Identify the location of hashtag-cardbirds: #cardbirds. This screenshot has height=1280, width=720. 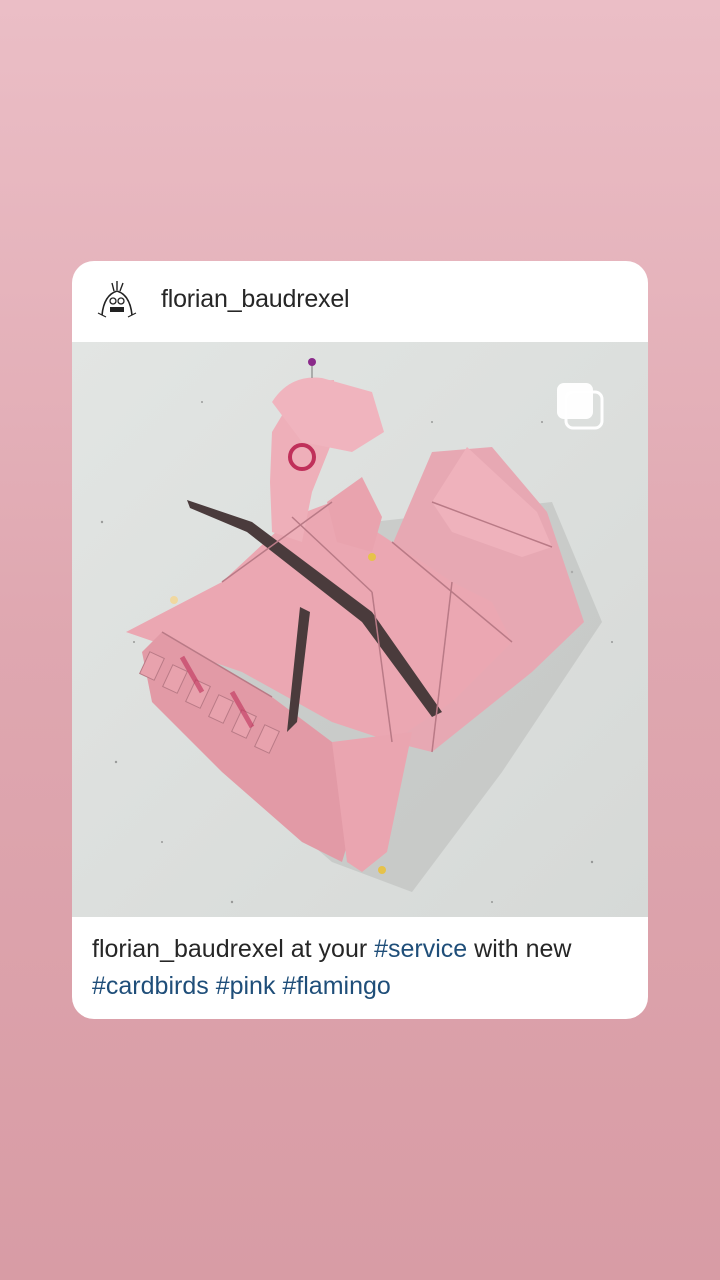
(150, 986).